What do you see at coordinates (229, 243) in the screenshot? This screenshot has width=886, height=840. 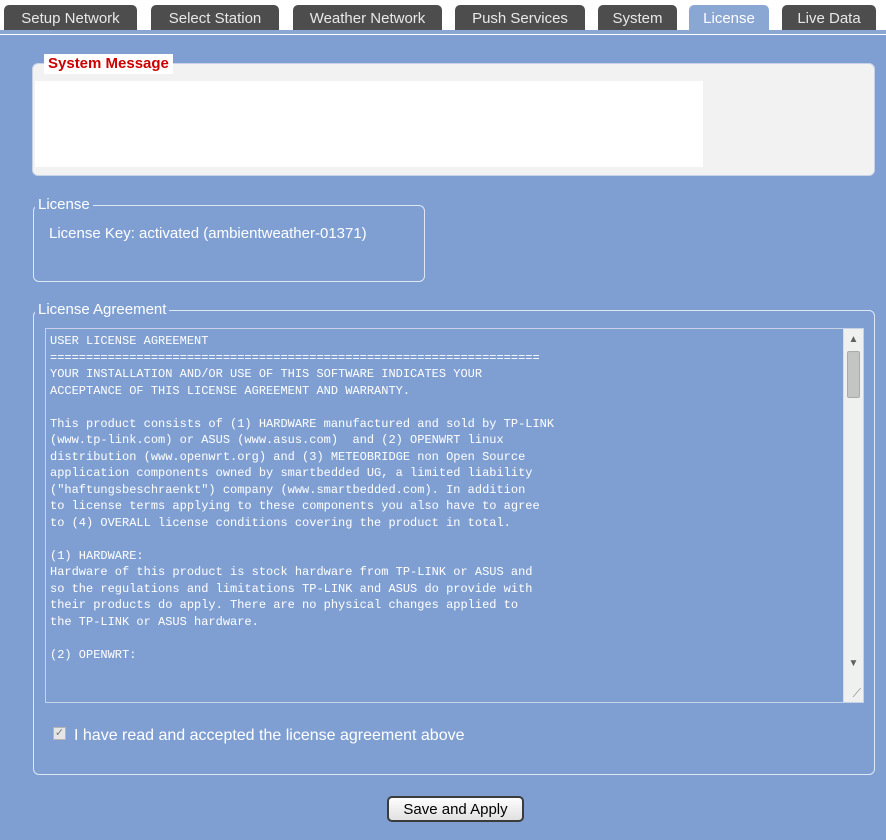 I see `license-fieldset` at bounding box center [229, 243].